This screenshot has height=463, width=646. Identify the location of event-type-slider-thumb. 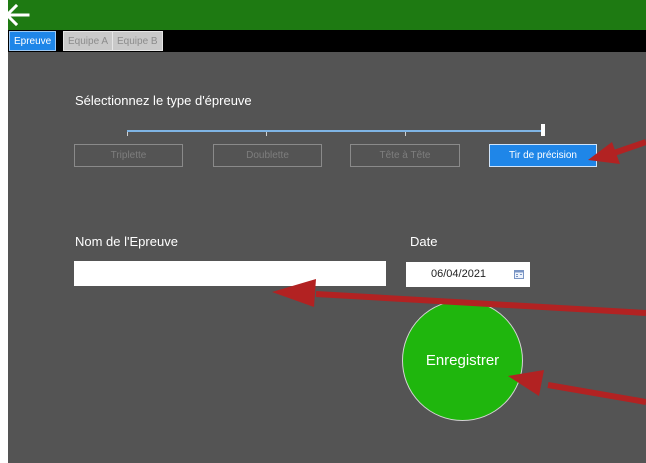
(543, 130).